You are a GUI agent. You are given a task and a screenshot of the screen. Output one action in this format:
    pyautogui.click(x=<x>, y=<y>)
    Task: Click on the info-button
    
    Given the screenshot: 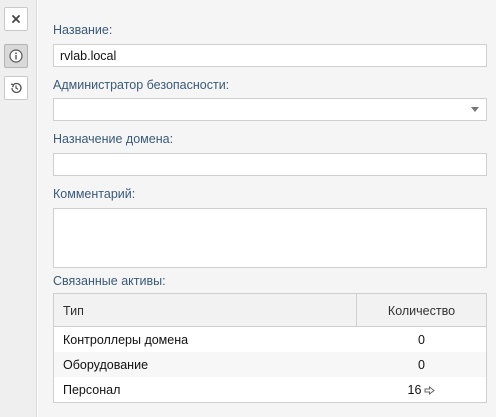 What is the action you would take?
    pyautogui.click(x=16, y=56)
    